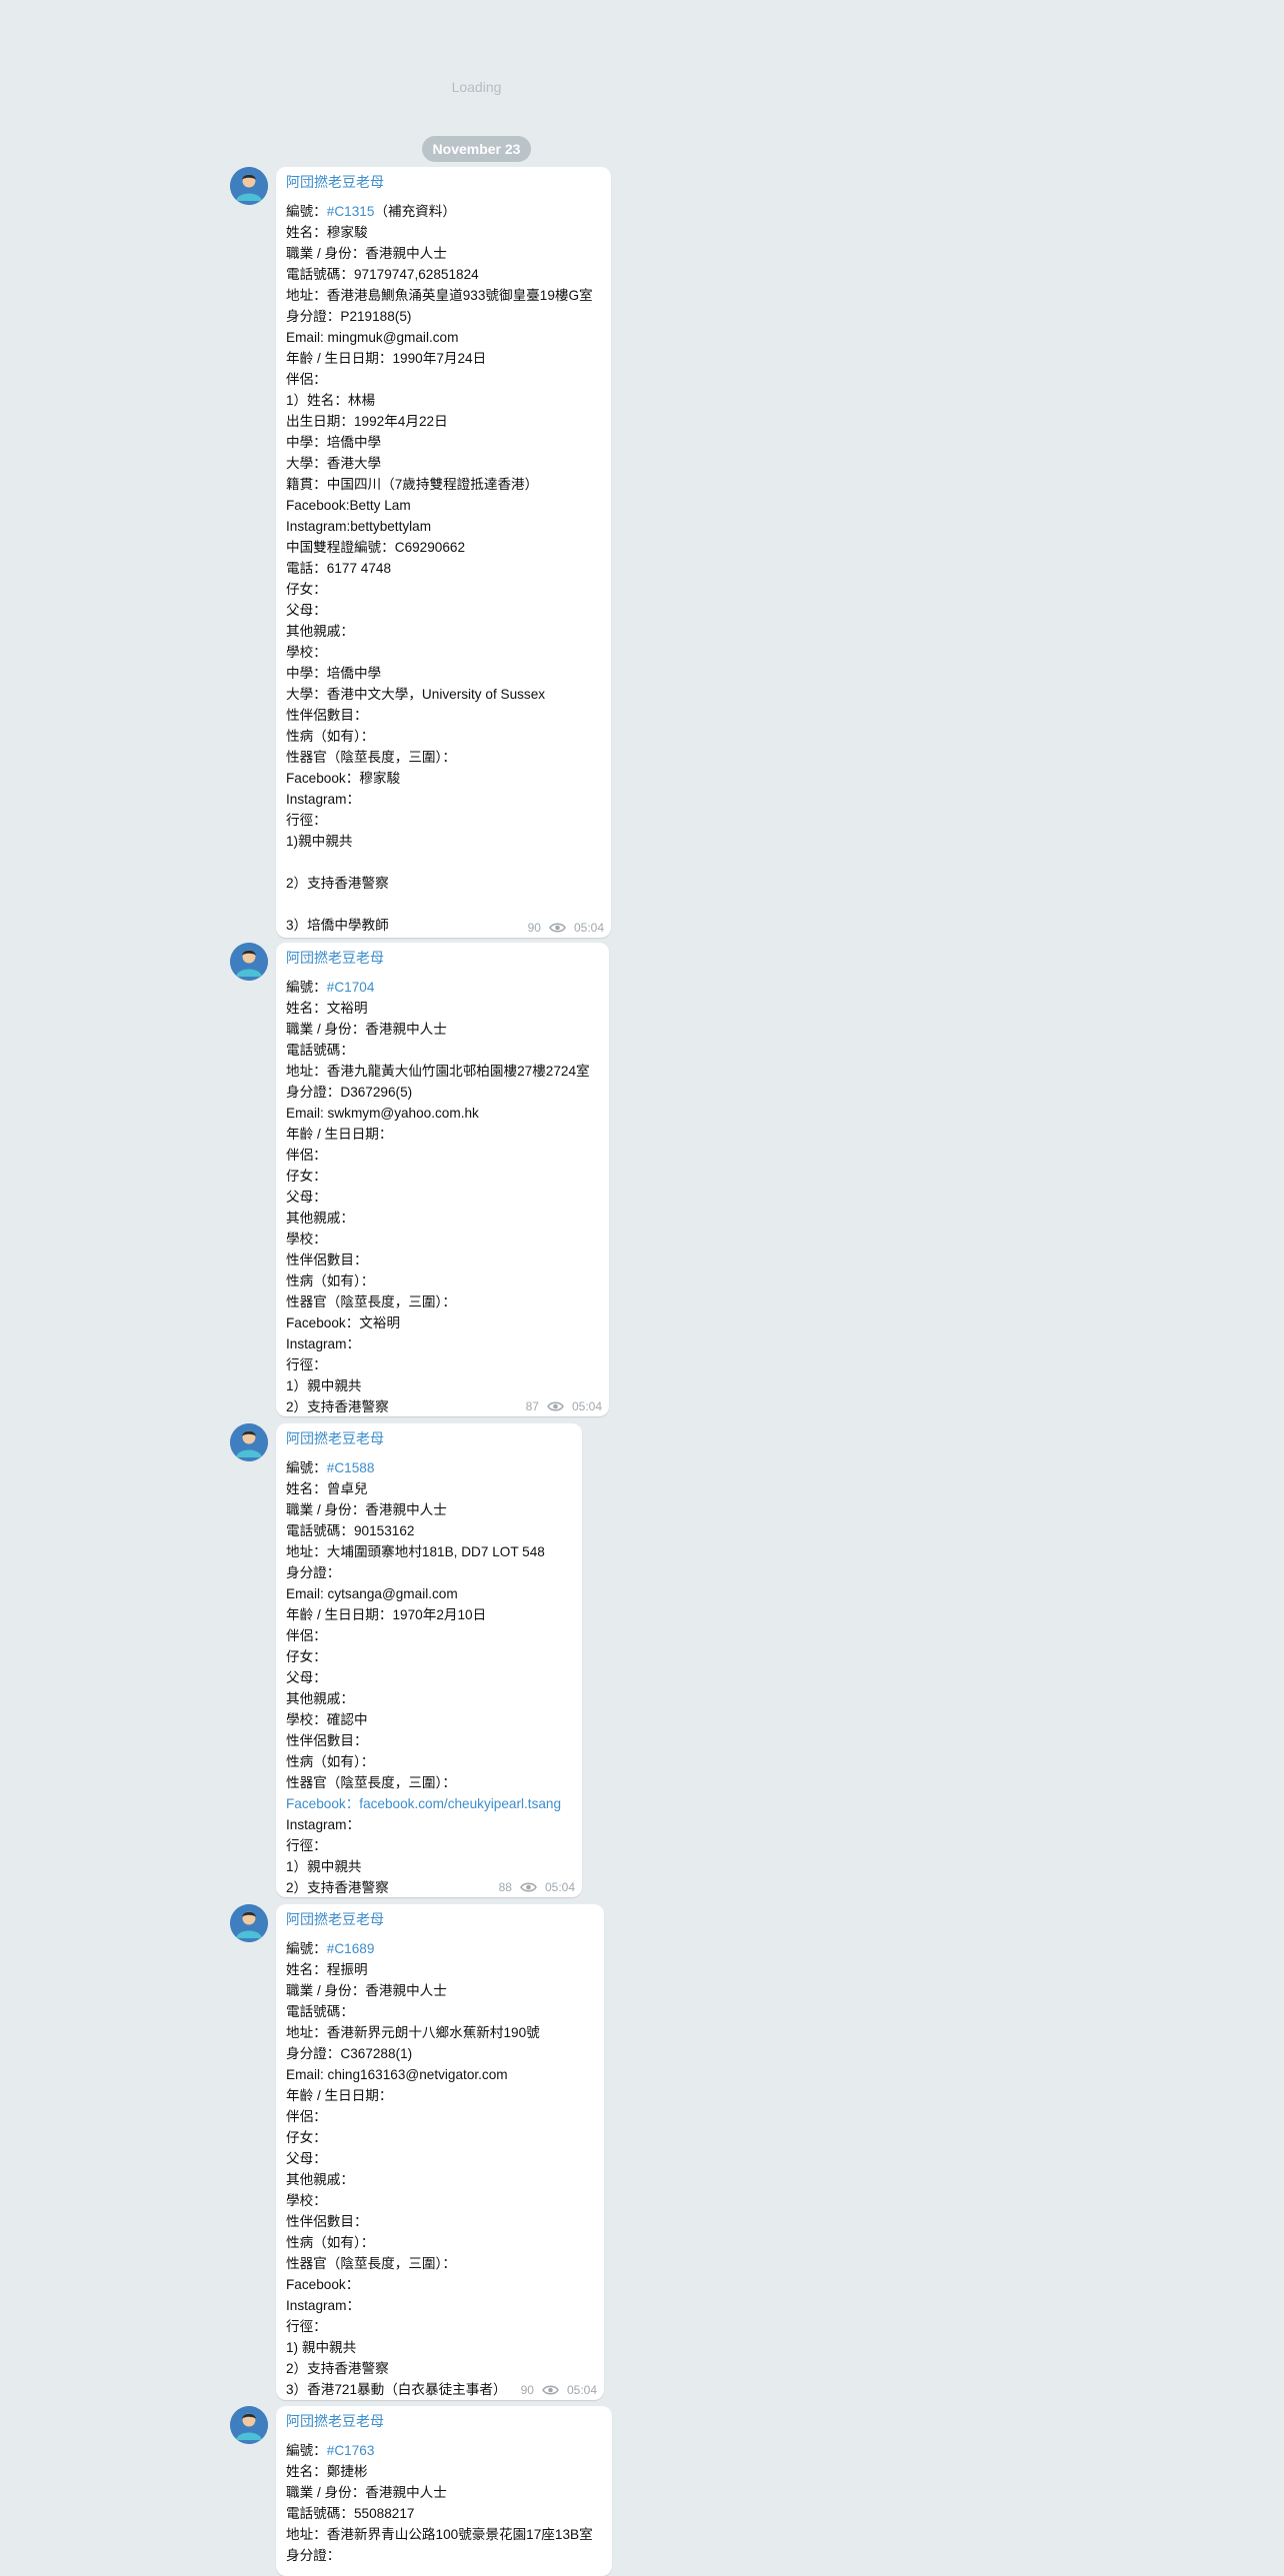 The height and width of the screenshot is (2576, 1284). Describe the element at coordinates (339, 1134) in the screenshot. I see `message-line: 年齡 / 生日日期：` at that location.